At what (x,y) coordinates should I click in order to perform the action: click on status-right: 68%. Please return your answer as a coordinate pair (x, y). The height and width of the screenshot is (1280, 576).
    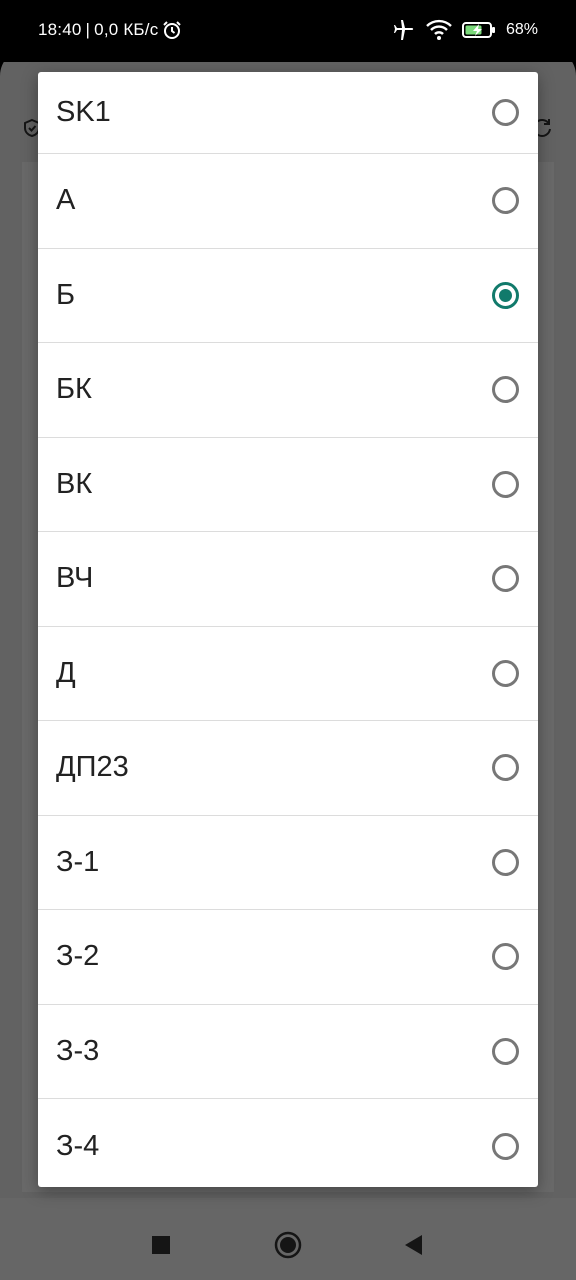
    Looking at the image, I should click on (465, 30).